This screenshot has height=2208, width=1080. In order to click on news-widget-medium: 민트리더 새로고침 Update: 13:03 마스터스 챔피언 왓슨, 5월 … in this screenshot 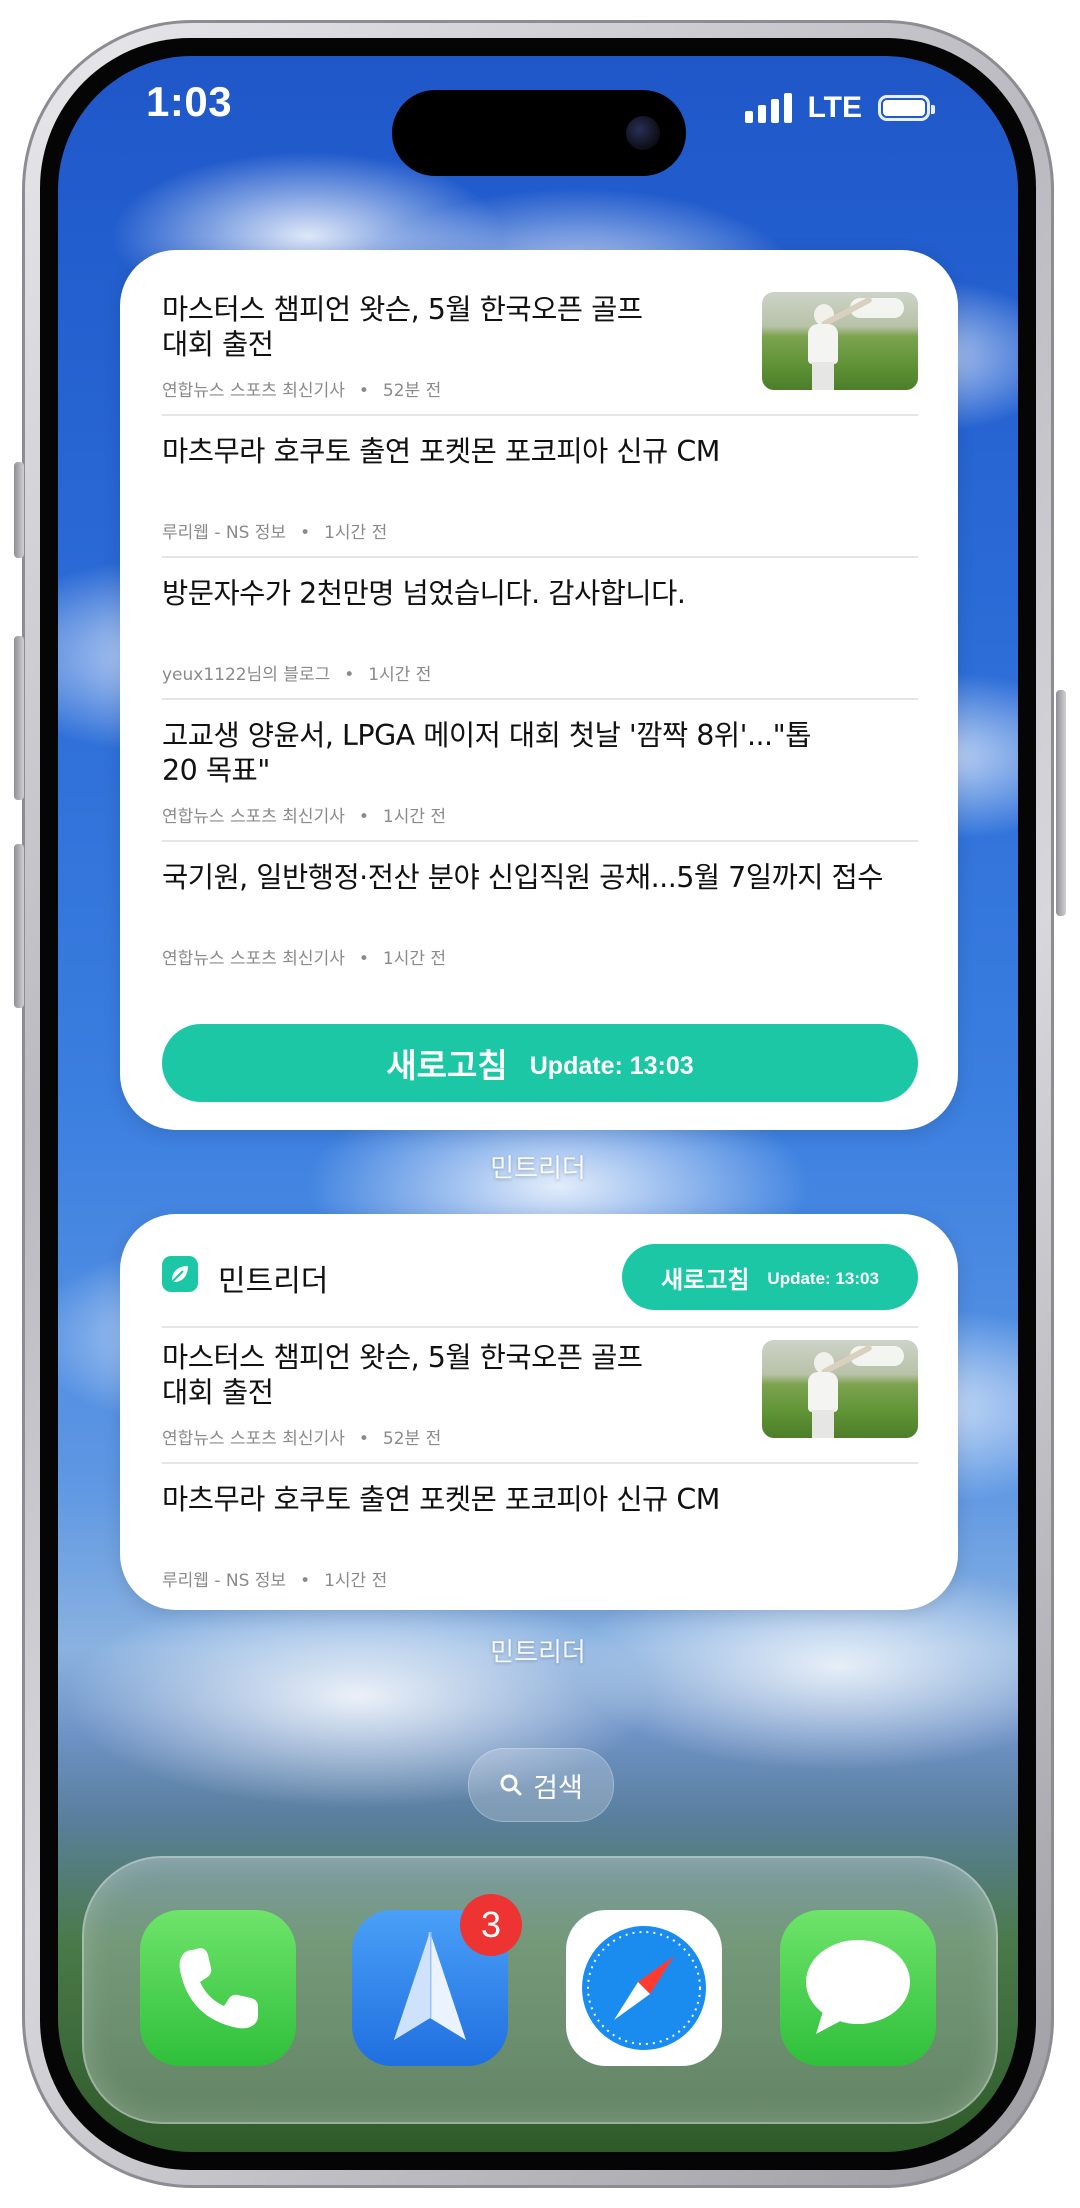, I will do `click(539, 1412)`.